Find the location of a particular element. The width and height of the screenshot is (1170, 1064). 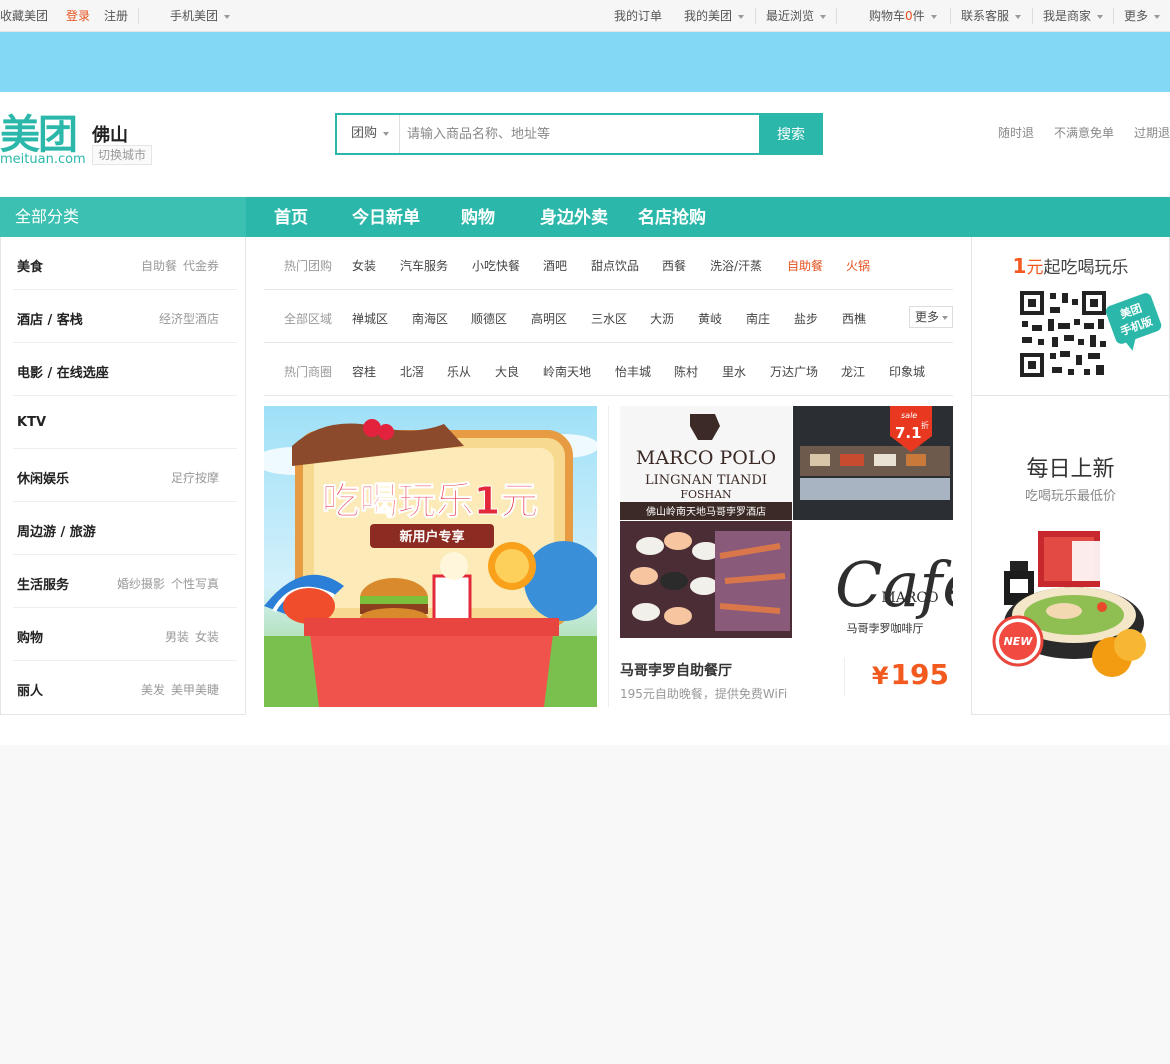

category-ktv: KTV is located at coordinates (125, 422).